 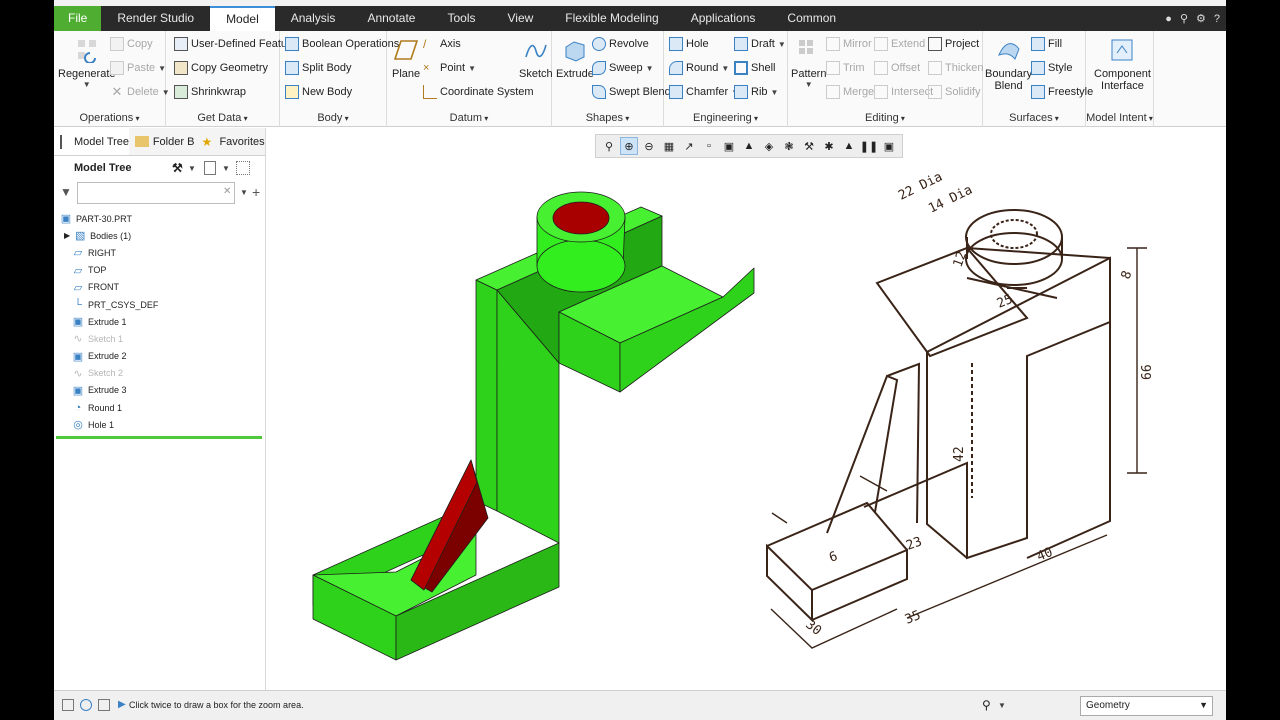 I want to click on tab-analysis: Analysis, so click(x=313, y=18).